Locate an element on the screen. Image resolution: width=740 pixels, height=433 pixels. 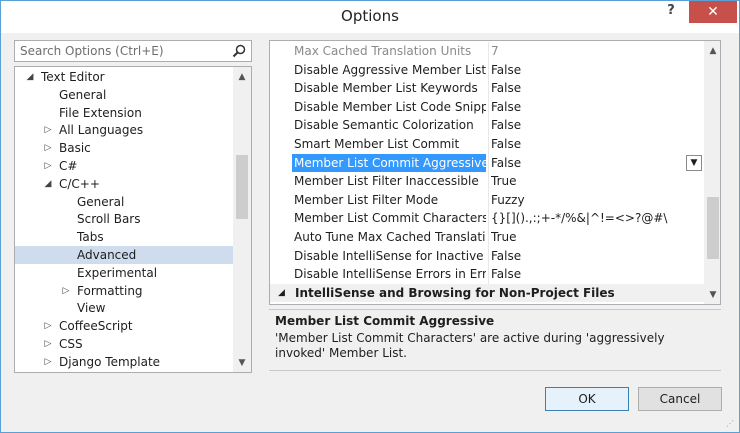
tree-scroll-thumb is located at coordinates (242, 187).